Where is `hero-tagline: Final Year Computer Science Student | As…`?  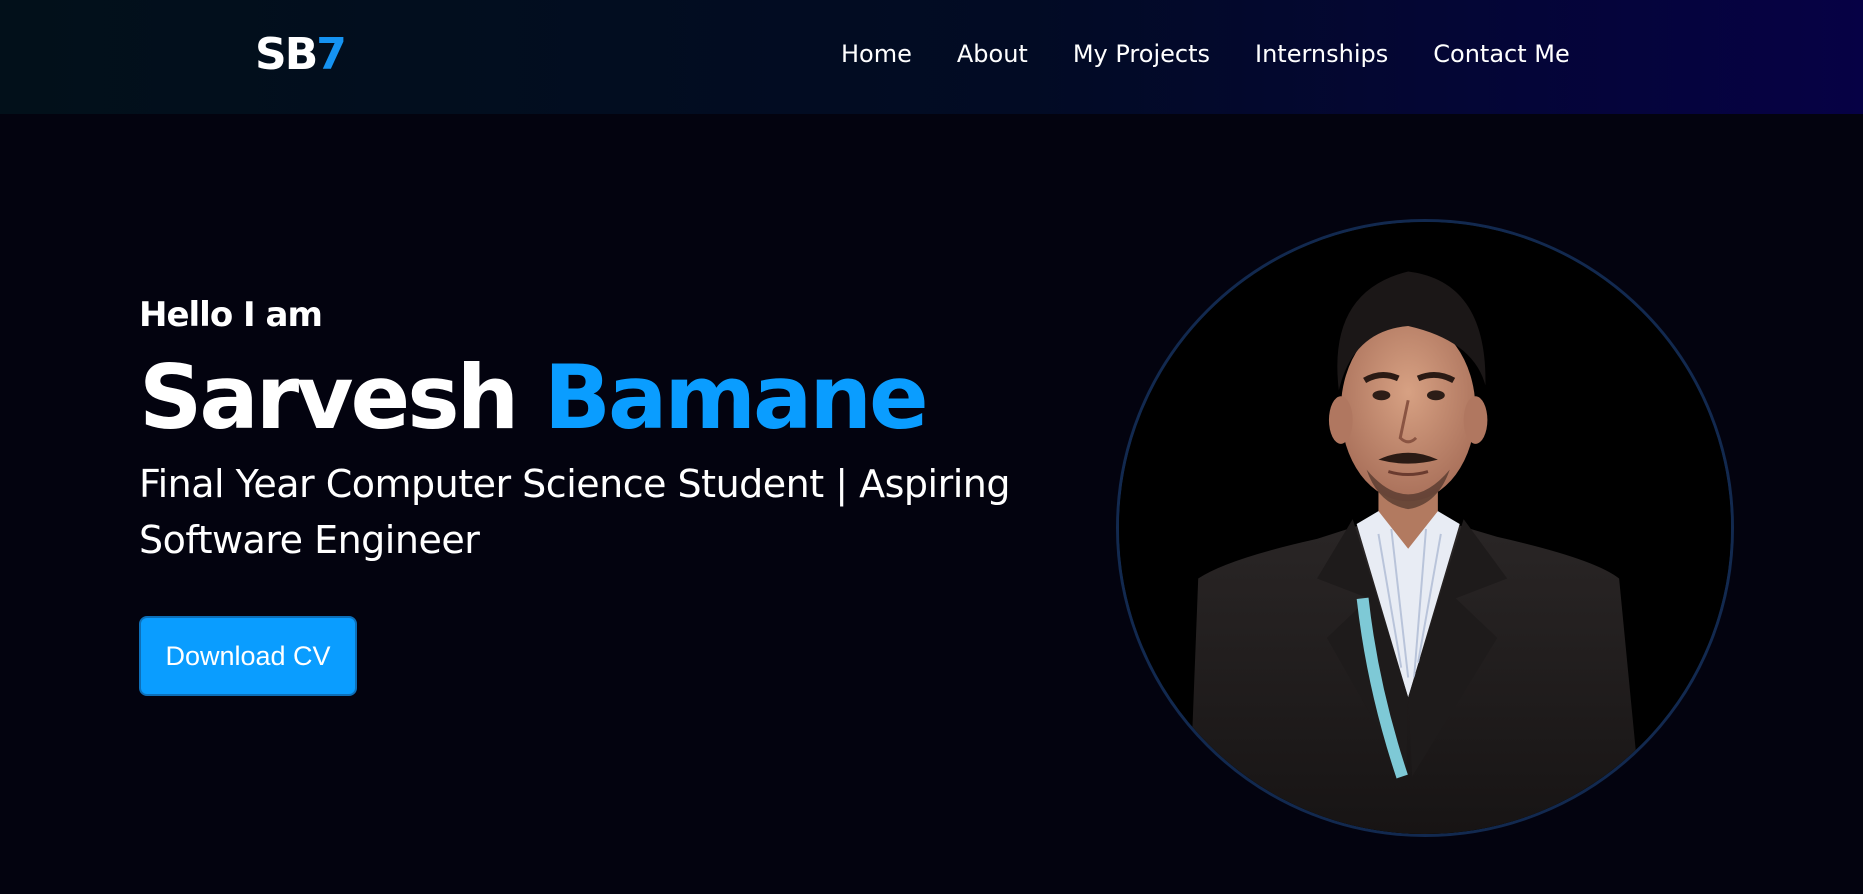
hero-tagline: Final Year Computer Science Student | As… is located at coordinates (574, 512).